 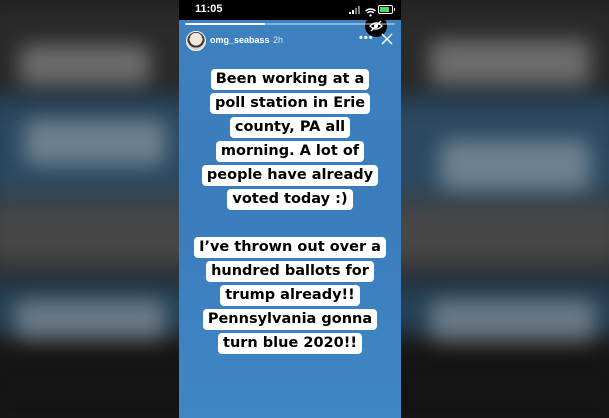 I want to click on battery-icon, so click(x=386, y=9).